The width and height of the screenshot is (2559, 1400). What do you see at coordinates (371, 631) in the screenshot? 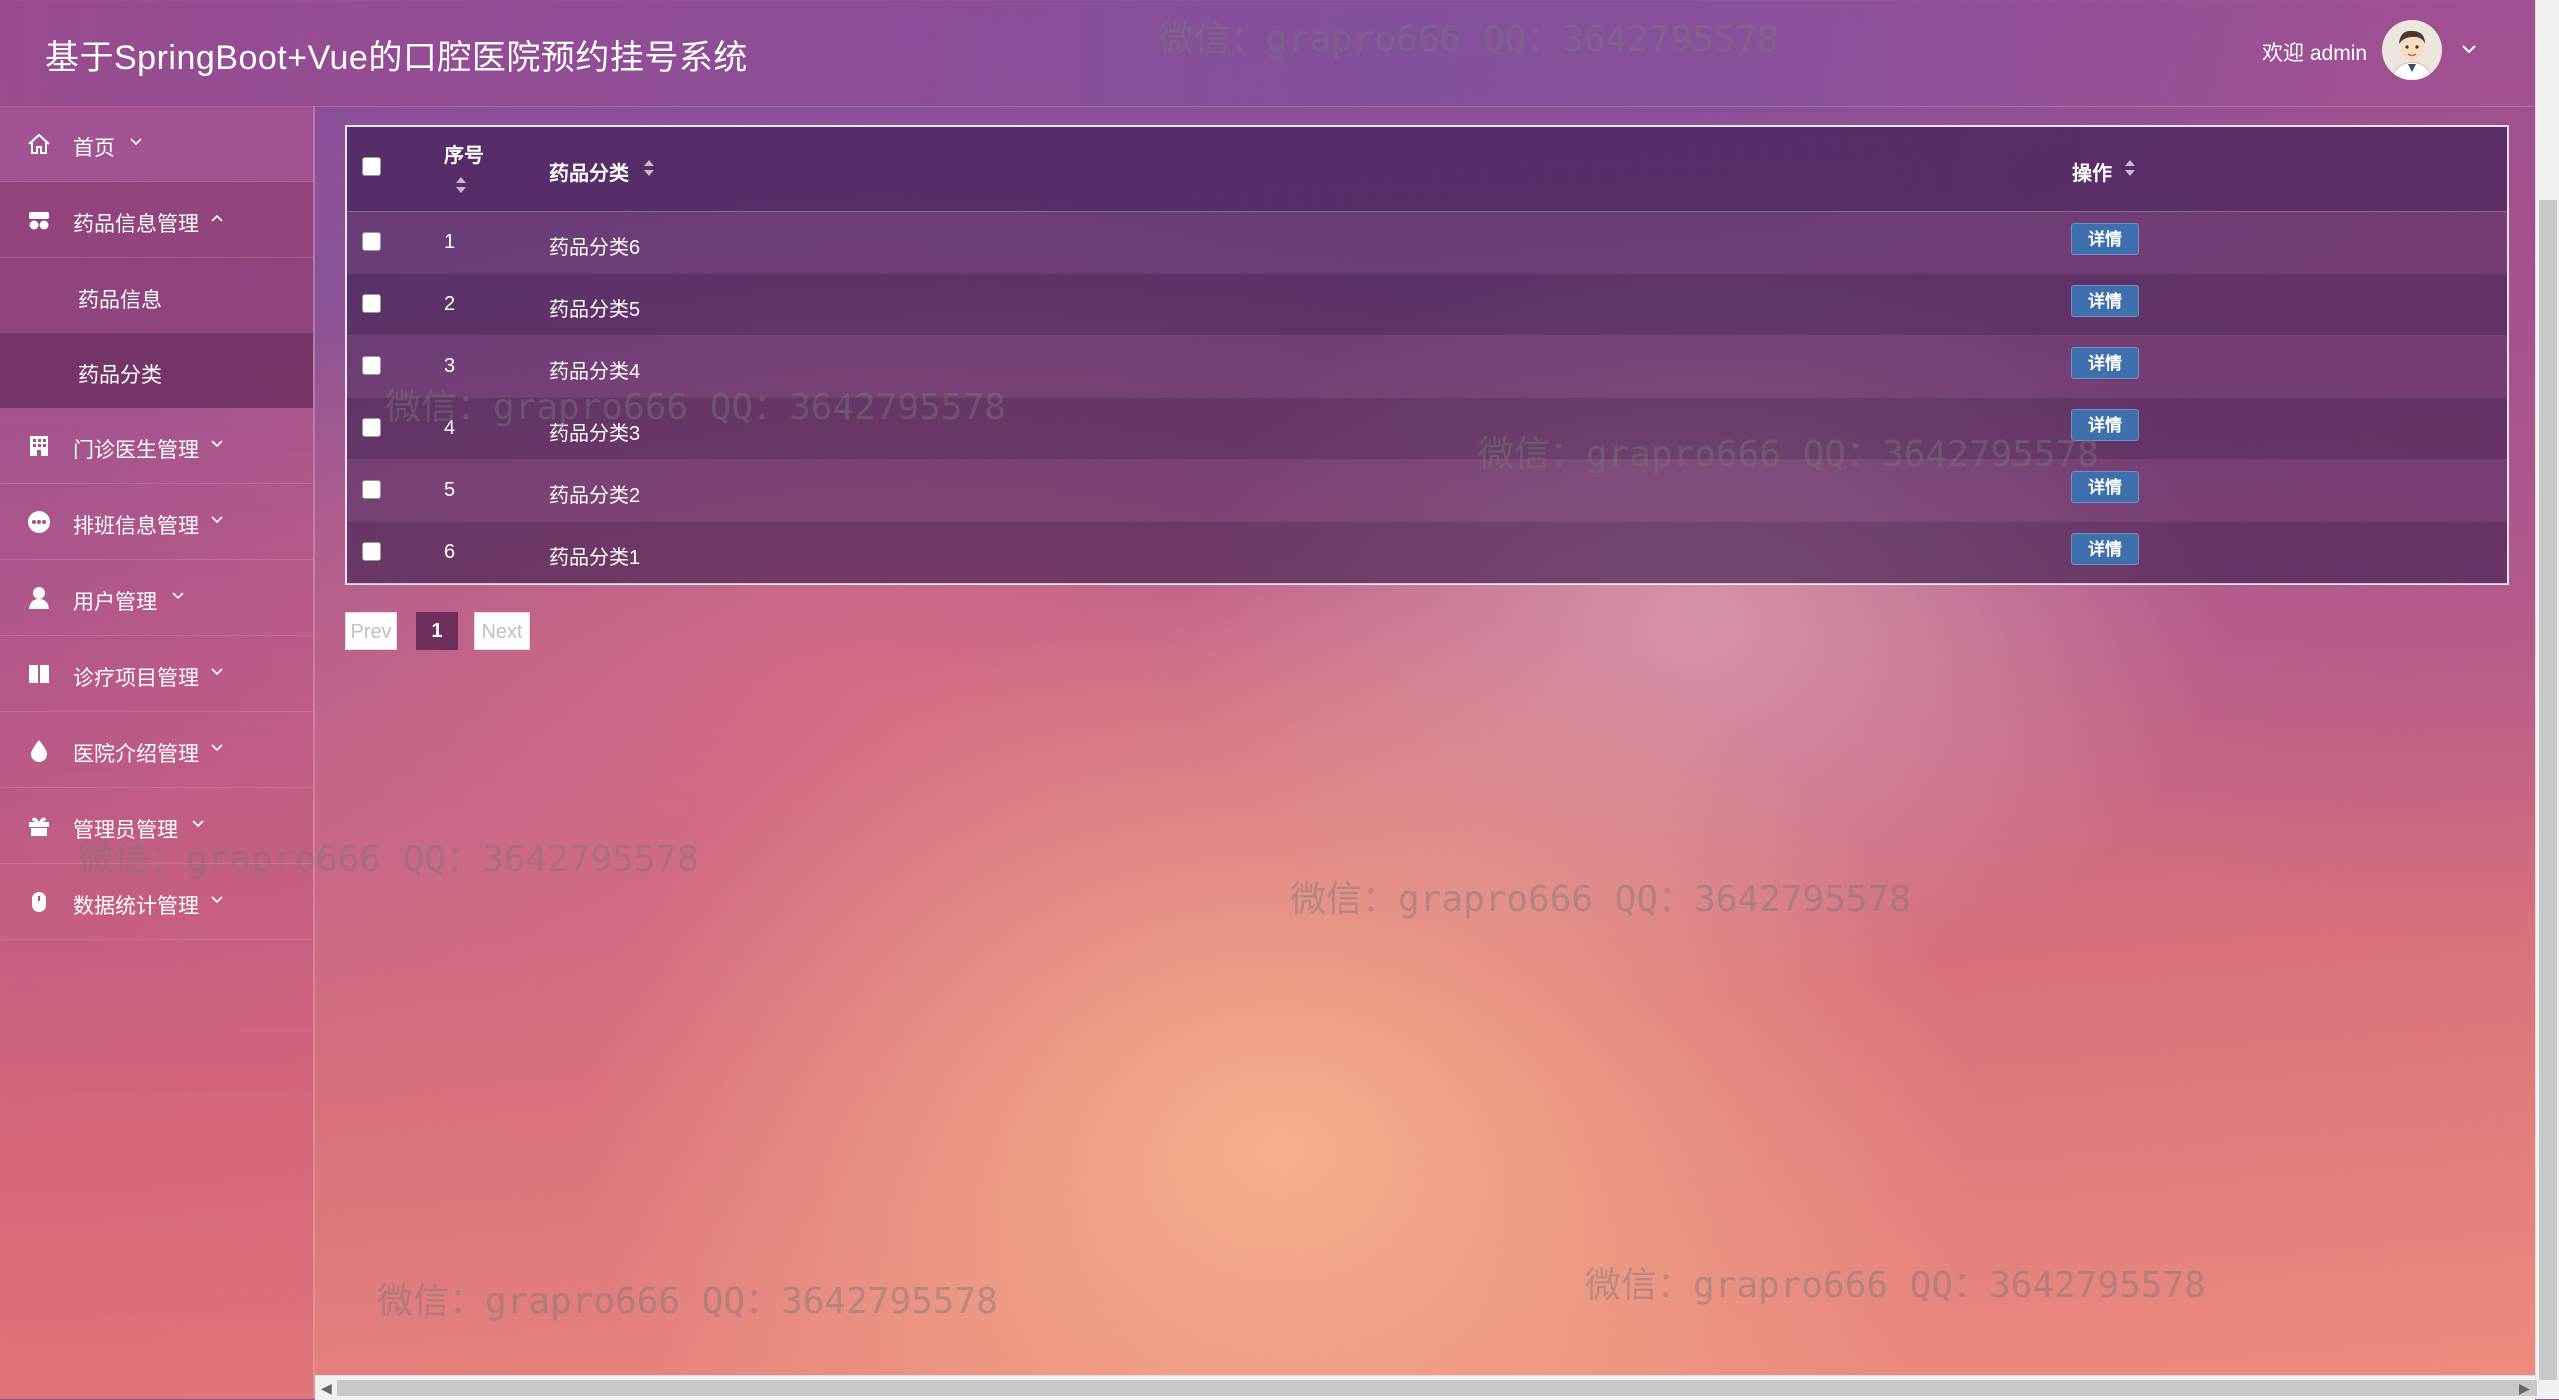
I see `pagination-prev: Prev` at bounding box center [371, 631].